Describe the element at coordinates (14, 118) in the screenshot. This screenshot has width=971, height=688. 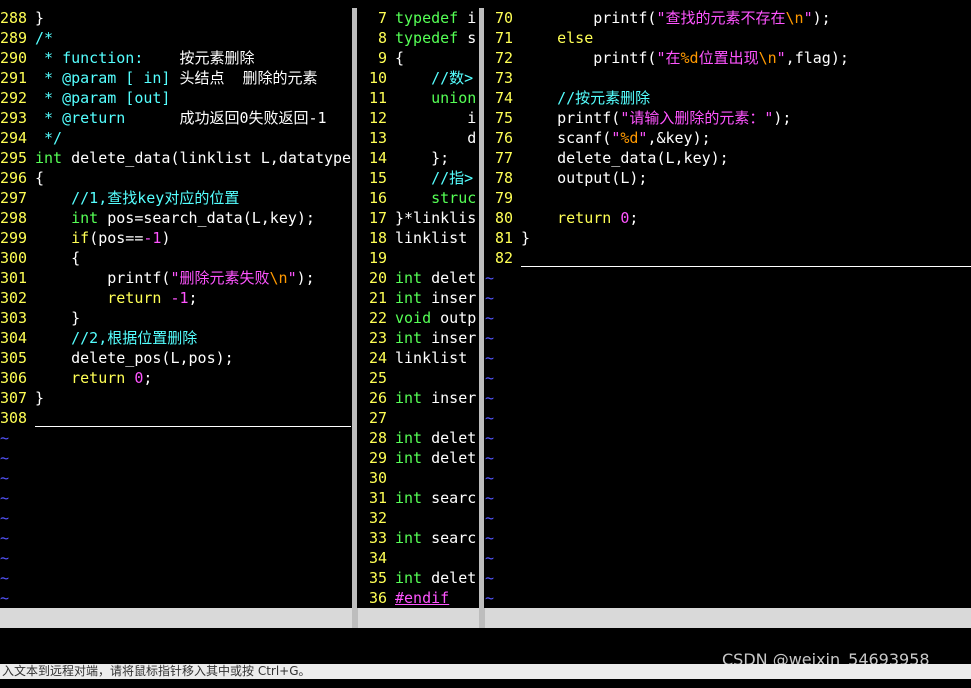
I see `line-number: 293` at that location.